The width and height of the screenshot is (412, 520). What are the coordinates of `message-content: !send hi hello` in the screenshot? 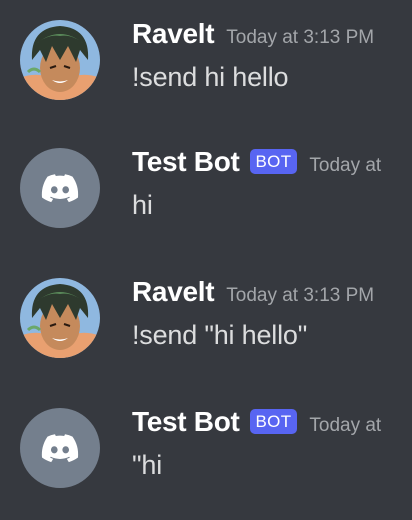 It's located at (210, 77).